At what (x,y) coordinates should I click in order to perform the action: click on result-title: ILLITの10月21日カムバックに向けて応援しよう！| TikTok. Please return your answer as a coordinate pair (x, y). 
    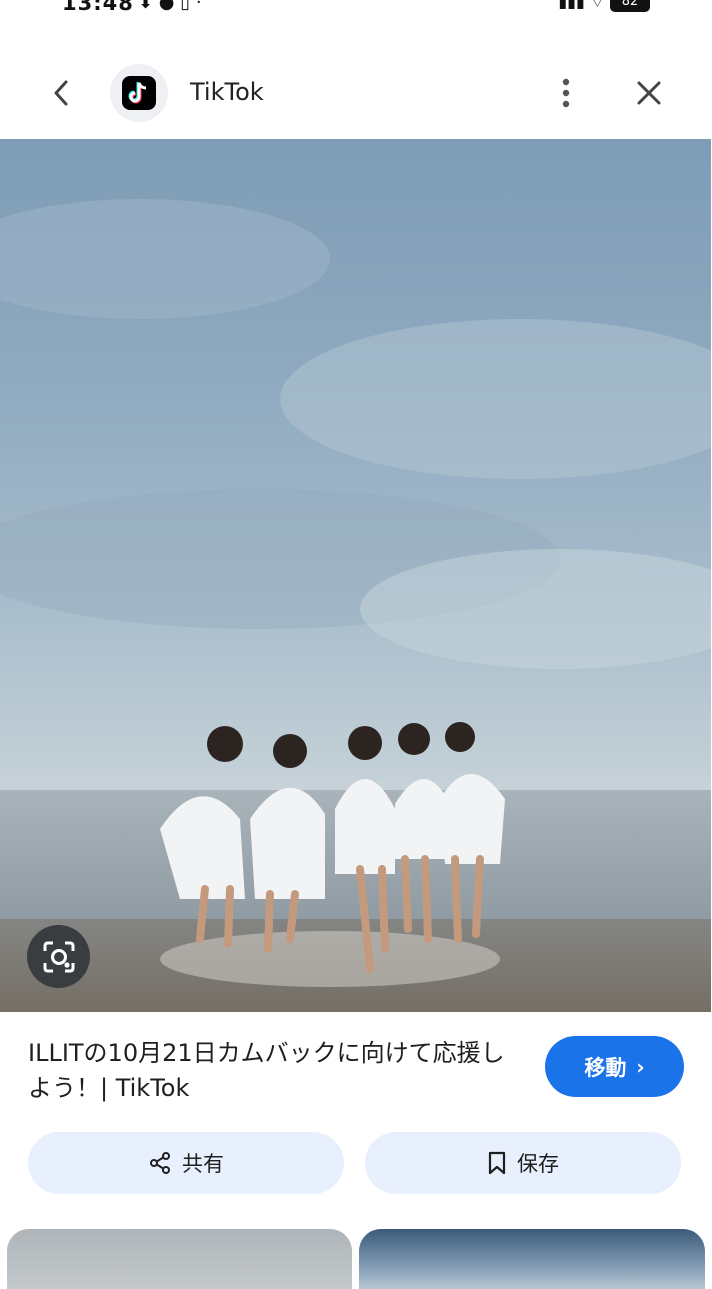
    Looking at the image, I should click on (278, 1071).